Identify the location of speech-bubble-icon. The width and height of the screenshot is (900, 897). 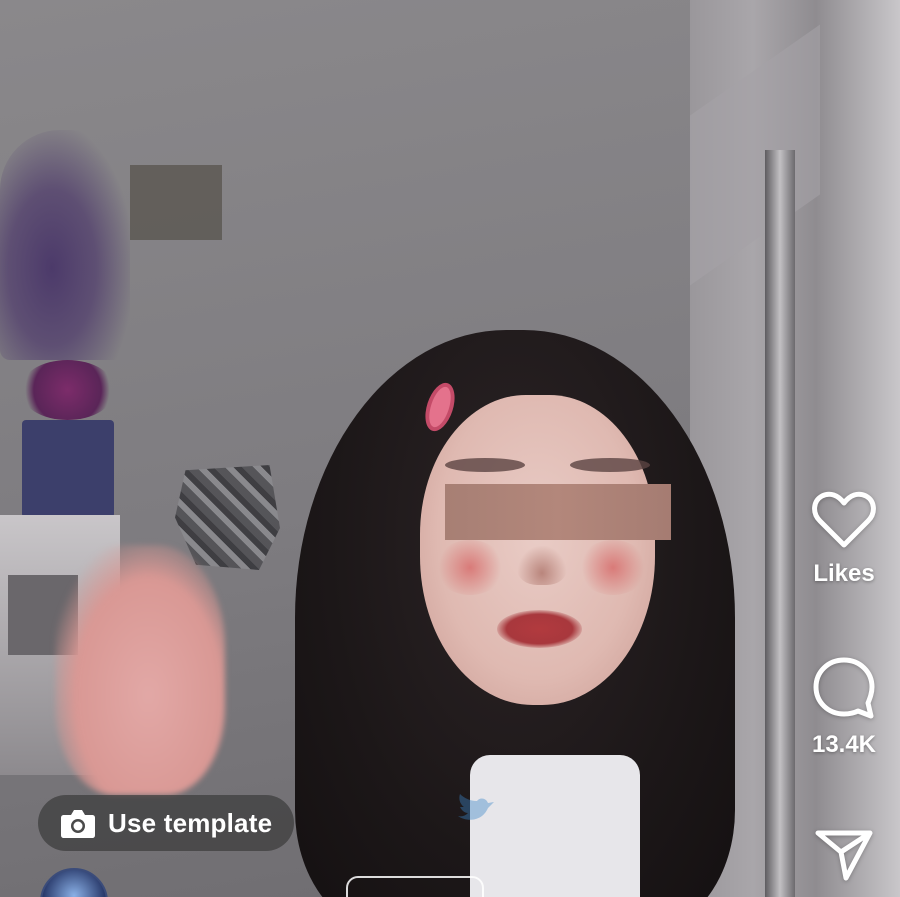
(844, 688).